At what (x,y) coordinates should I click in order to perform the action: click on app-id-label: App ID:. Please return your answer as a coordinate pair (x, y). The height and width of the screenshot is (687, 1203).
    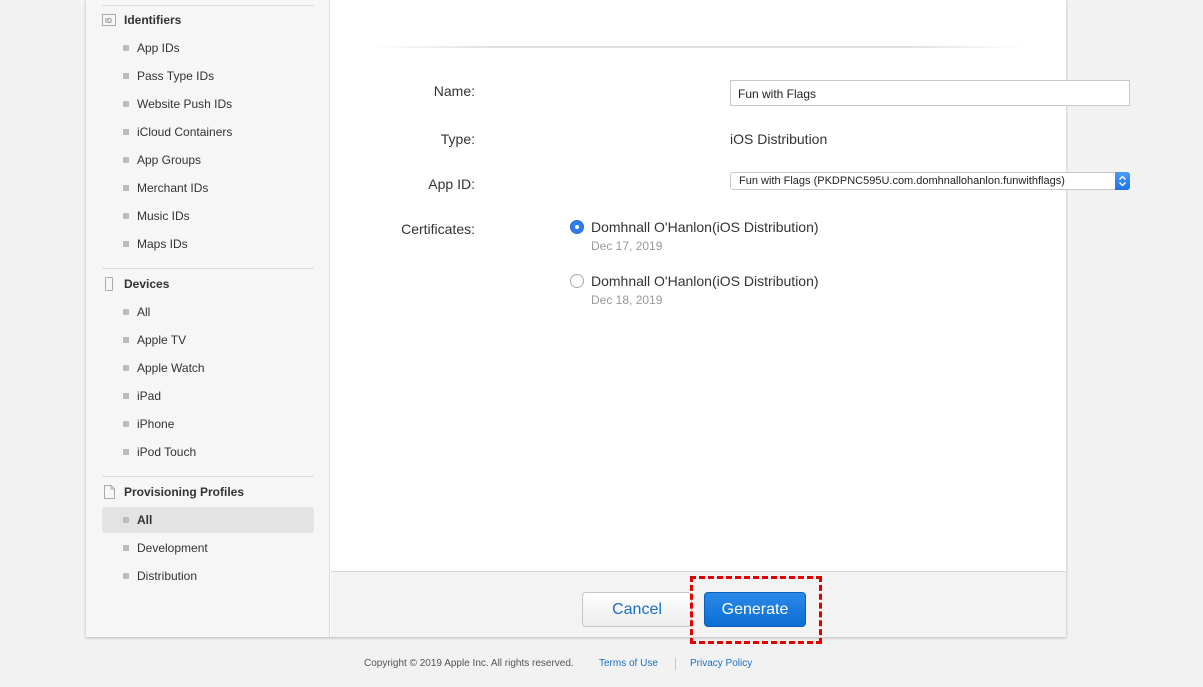
    Looking at the image, I should click on (451, 184).